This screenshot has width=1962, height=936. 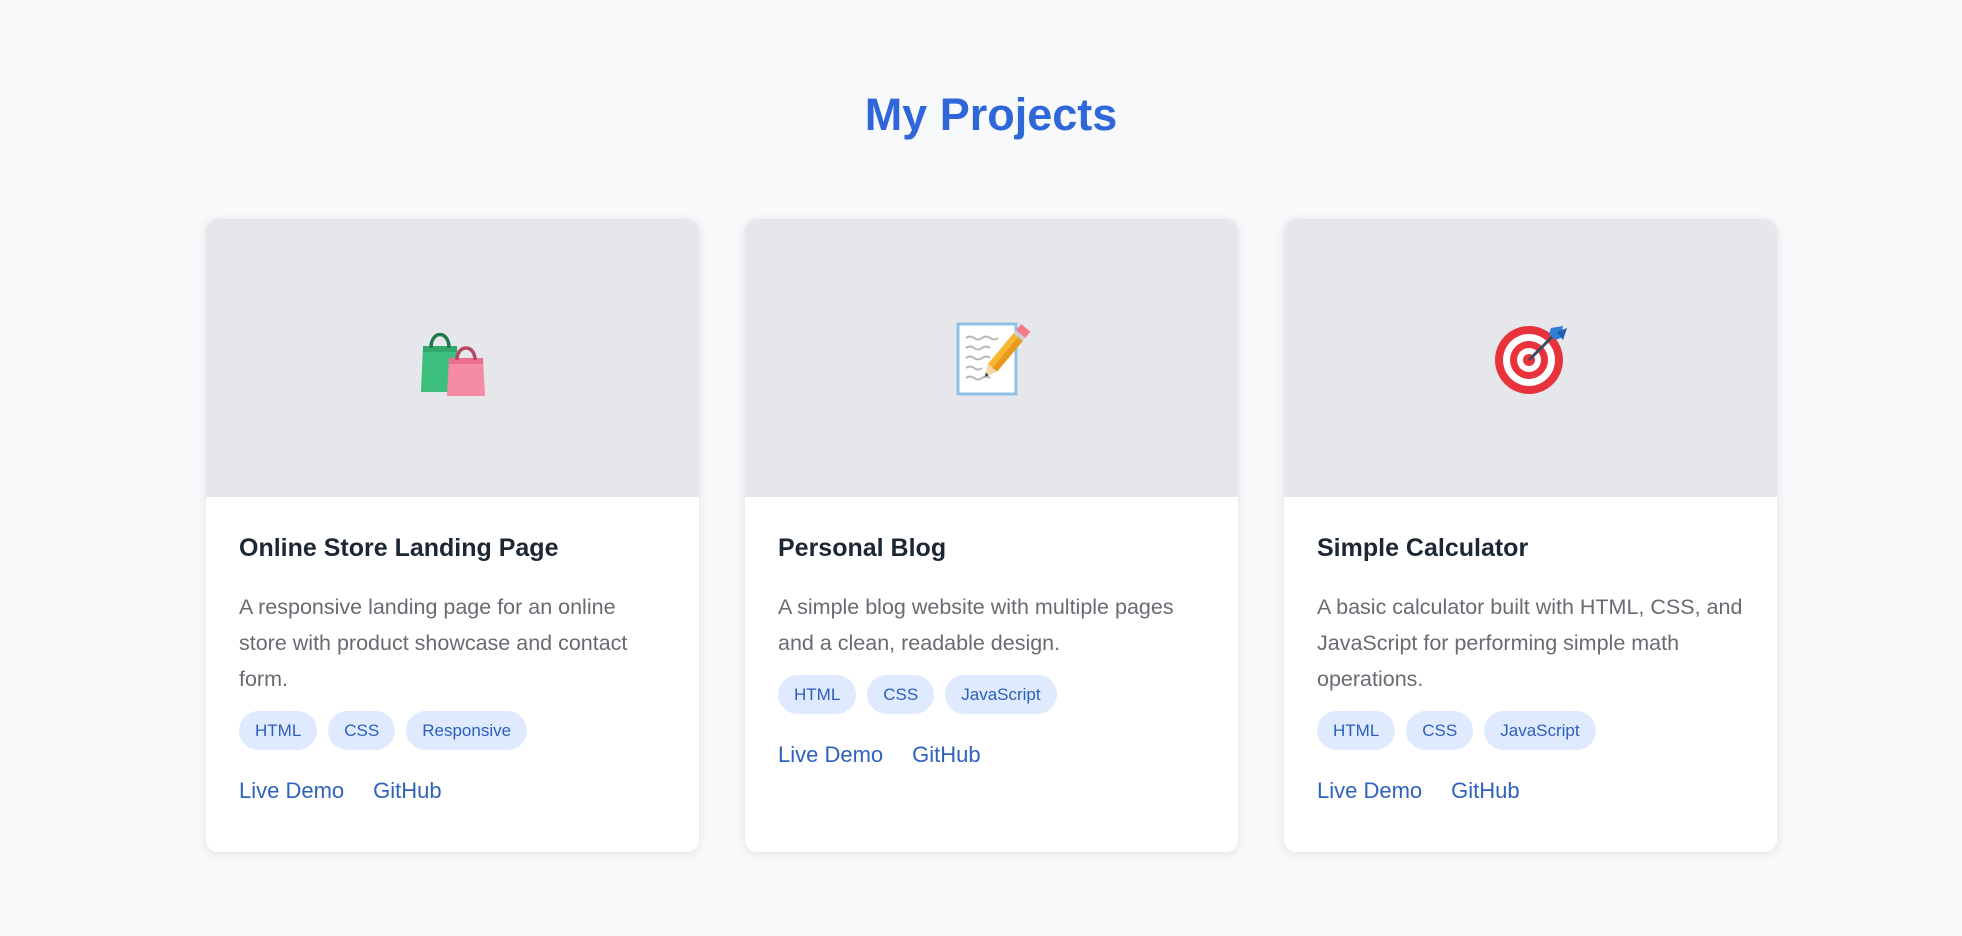 I want to click on shopping-bags-icon, so click(x=453, y=358).